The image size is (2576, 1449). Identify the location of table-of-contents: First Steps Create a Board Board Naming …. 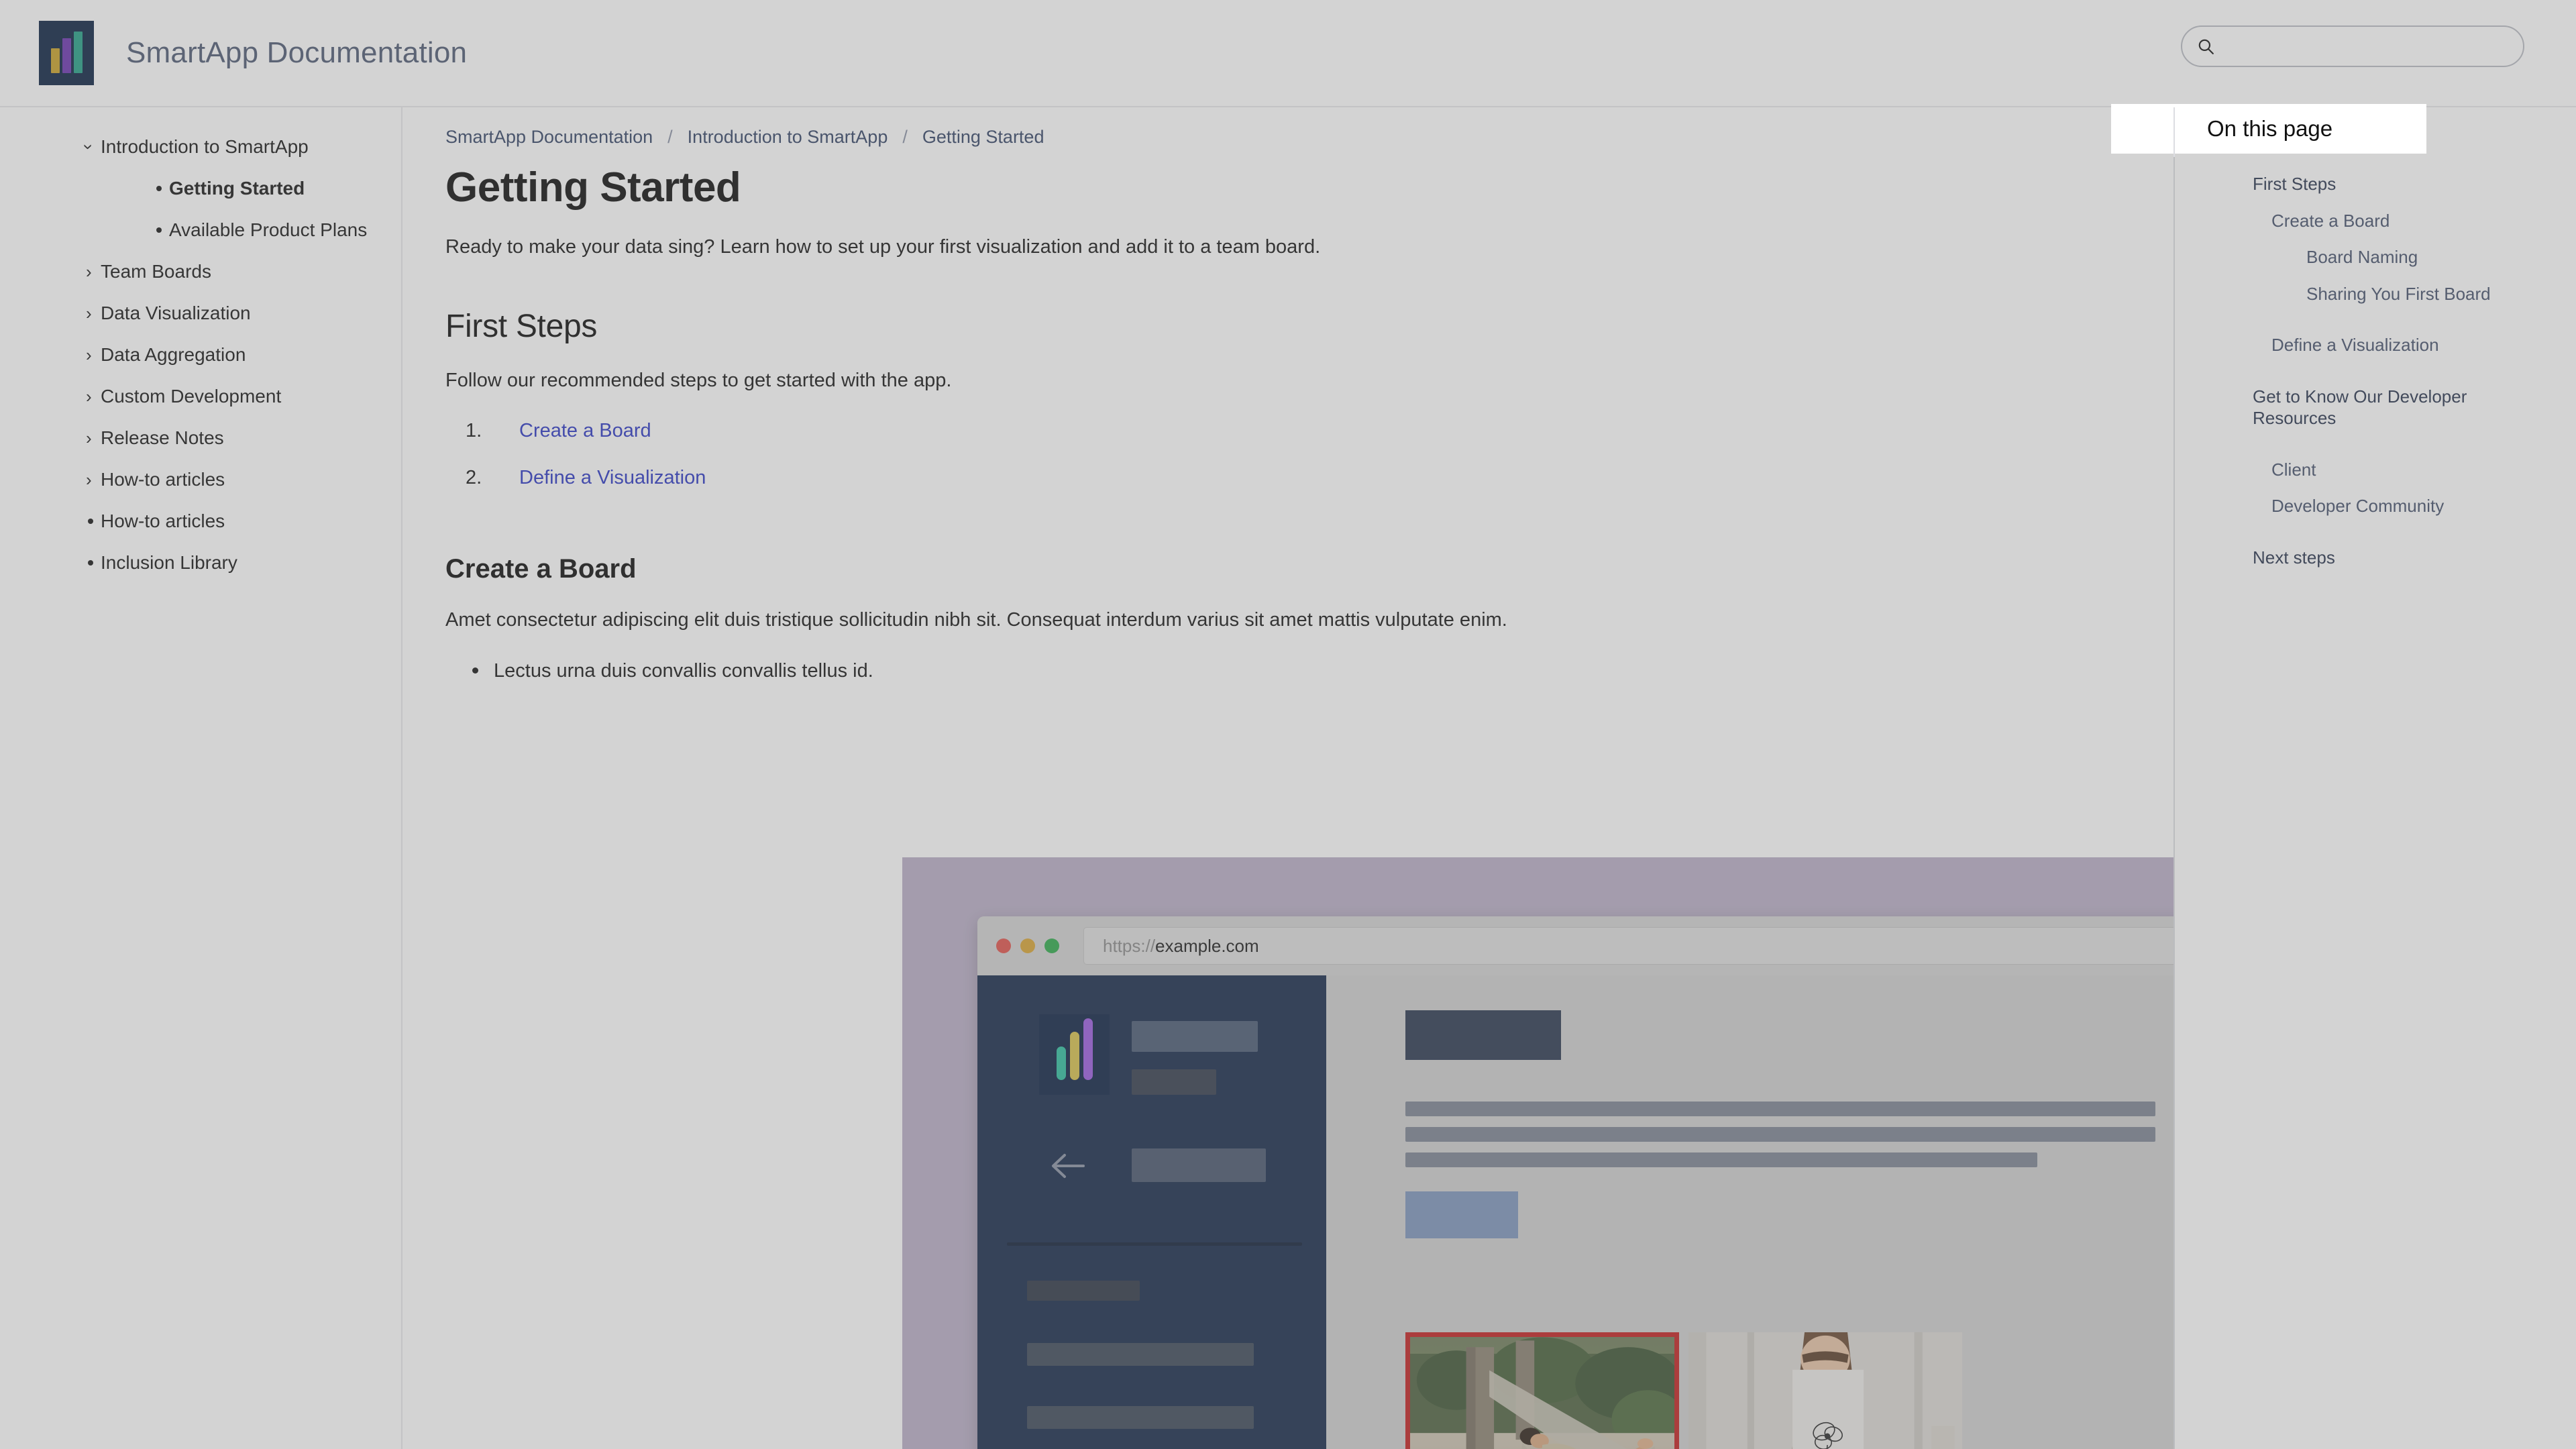
(2375, 778).